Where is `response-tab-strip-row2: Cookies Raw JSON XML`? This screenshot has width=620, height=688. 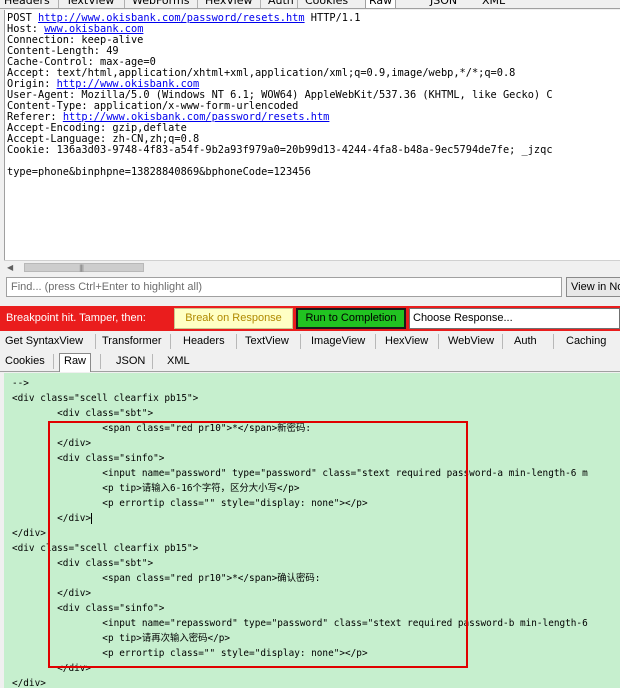 response-tab-strip-row2: Cookies Raw JSON XML is located at coordinates (310, 361).